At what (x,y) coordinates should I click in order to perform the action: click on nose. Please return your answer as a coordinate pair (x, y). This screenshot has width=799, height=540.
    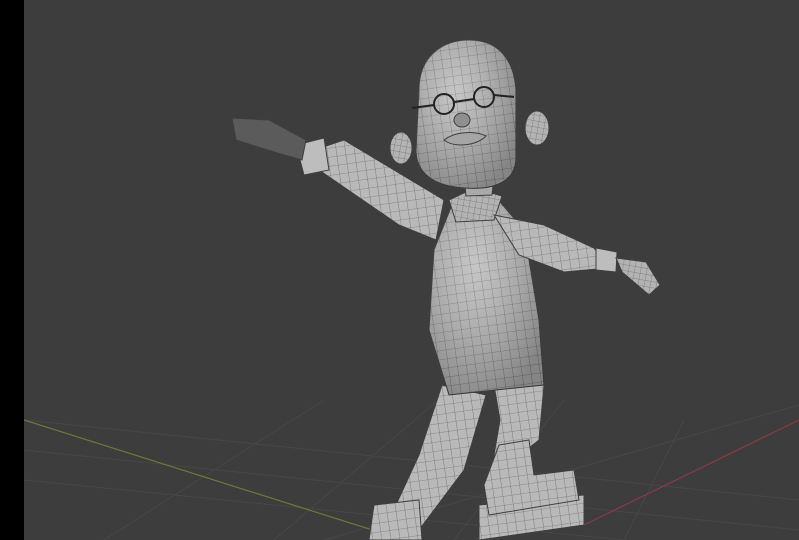
    Looking at the image, I should click on (462, 120).